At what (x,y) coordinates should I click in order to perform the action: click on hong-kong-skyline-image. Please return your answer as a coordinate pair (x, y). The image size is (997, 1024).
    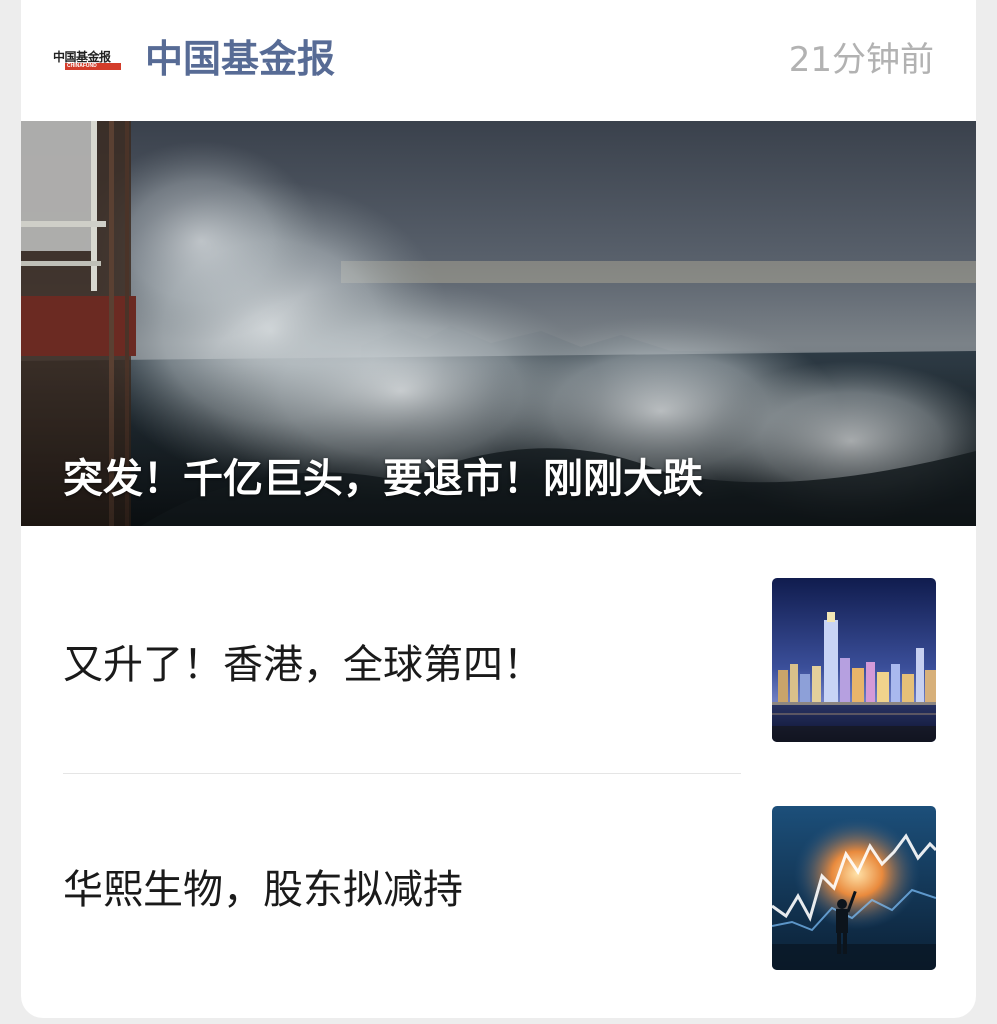
    Looking at the image, I should click on (854, 660).